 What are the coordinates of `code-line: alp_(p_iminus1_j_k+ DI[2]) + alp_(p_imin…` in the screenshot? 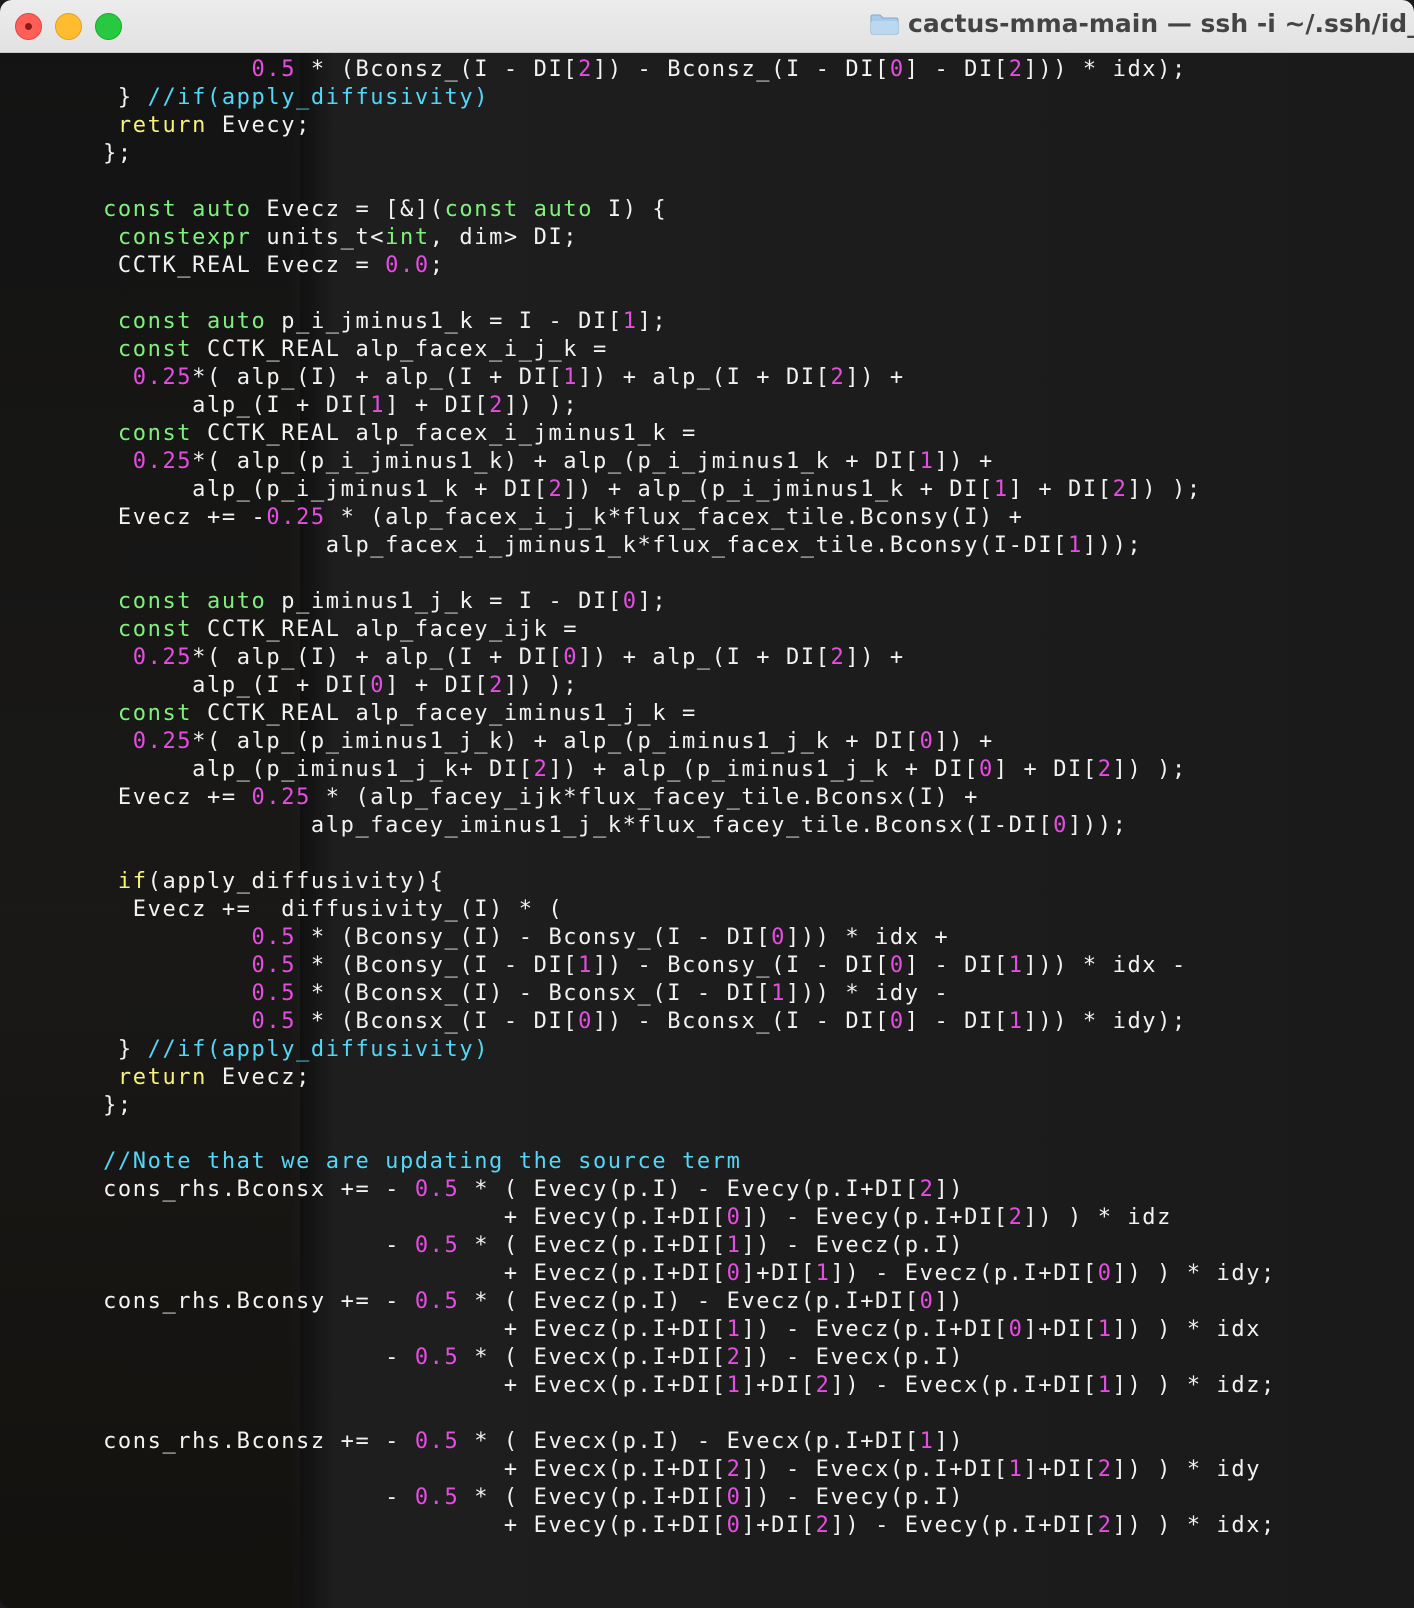 It's located at (600, 769).